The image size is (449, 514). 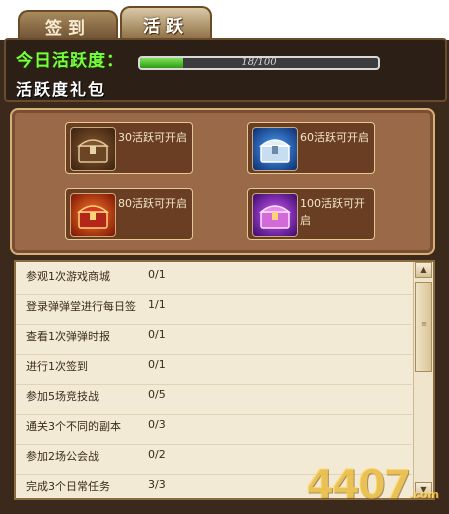 What do you see at coordinates (214, 308) in the screenshot?
I see `task-row: 登录弹弹堂进行每日签 1/1` at bounding box center [214, 308].